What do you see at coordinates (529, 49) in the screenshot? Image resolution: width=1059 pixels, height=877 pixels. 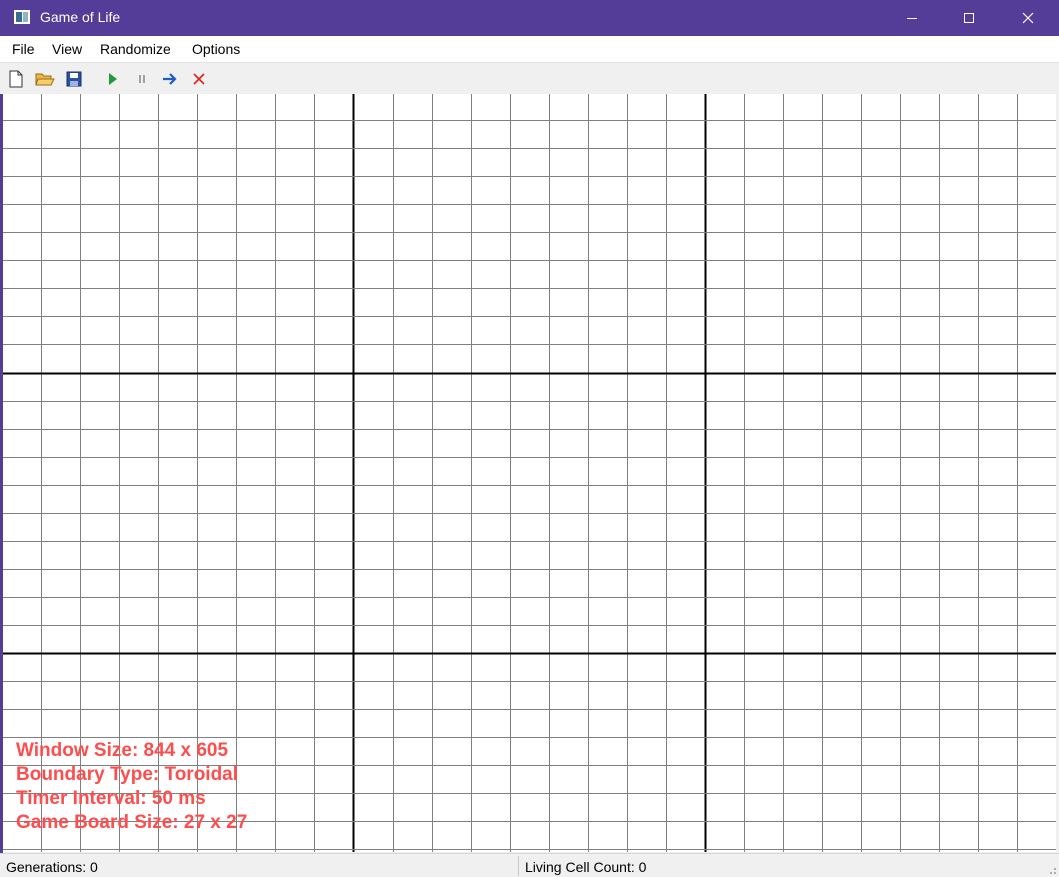 I see `menu-bar: File View Randomize Options` at bounding box center [529, 49].